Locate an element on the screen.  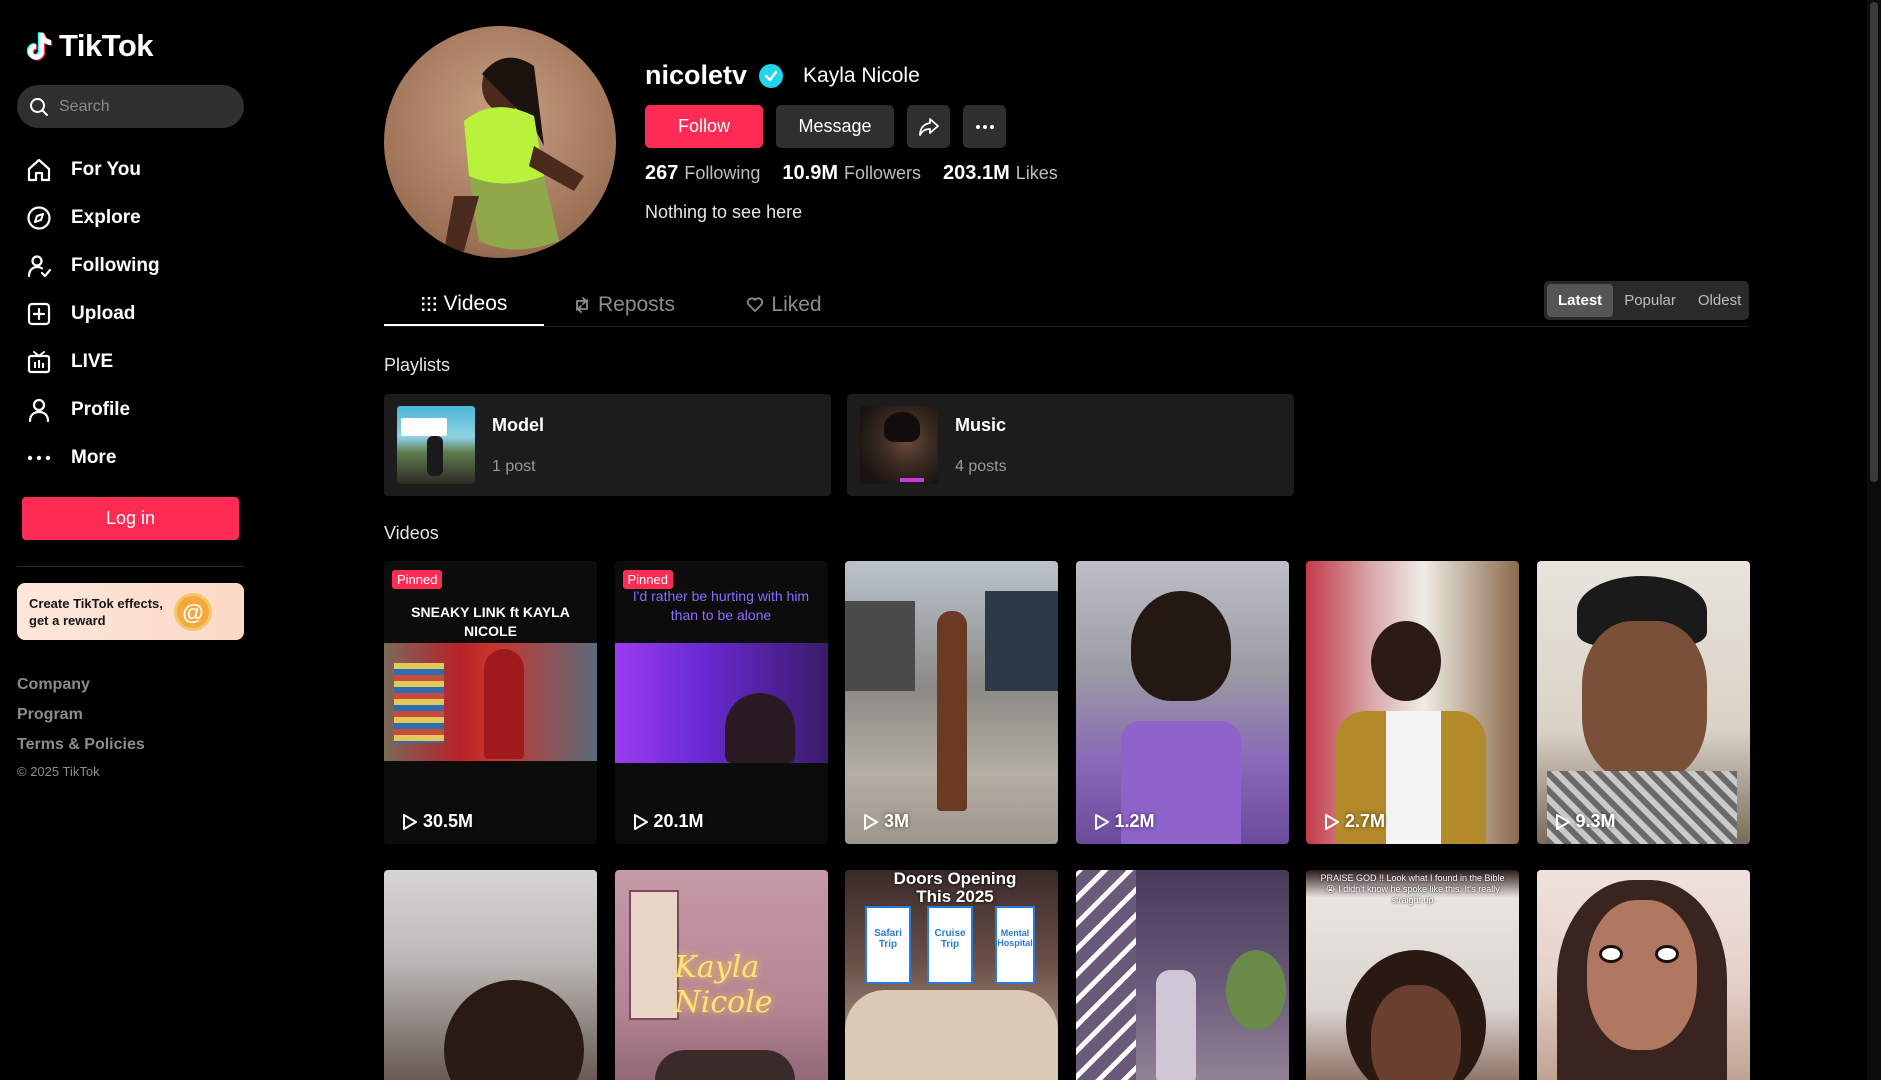
nav-item-for-you: For You is located at coordinates (135, 170).